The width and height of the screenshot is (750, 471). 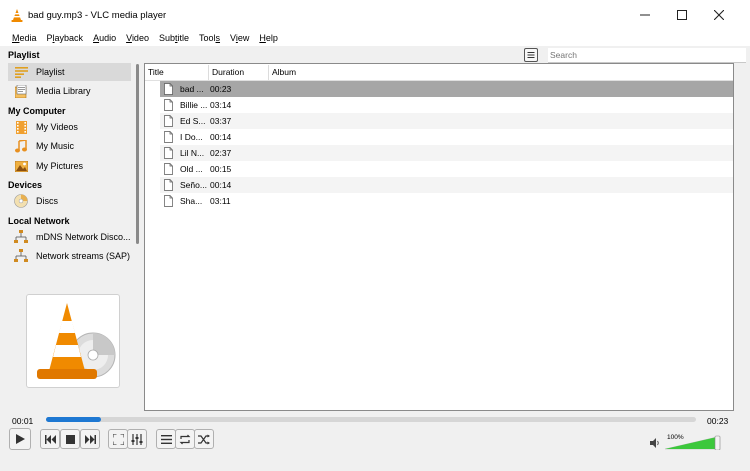 What do you see at coordinates (446, 137) in the screenshot?
I see `table-row: I Do... 00:14` at bounding box center [446, 137].